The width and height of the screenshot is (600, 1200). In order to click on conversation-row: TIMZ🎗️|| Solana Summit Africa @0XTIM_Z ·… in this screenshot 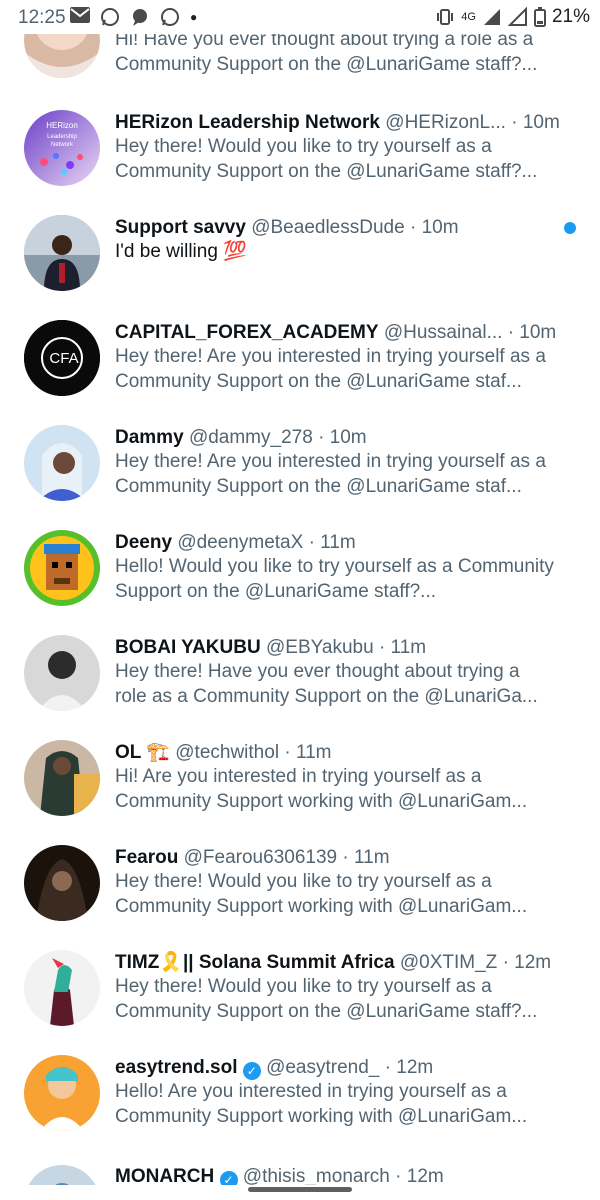, I will do `click(300, 997)`.